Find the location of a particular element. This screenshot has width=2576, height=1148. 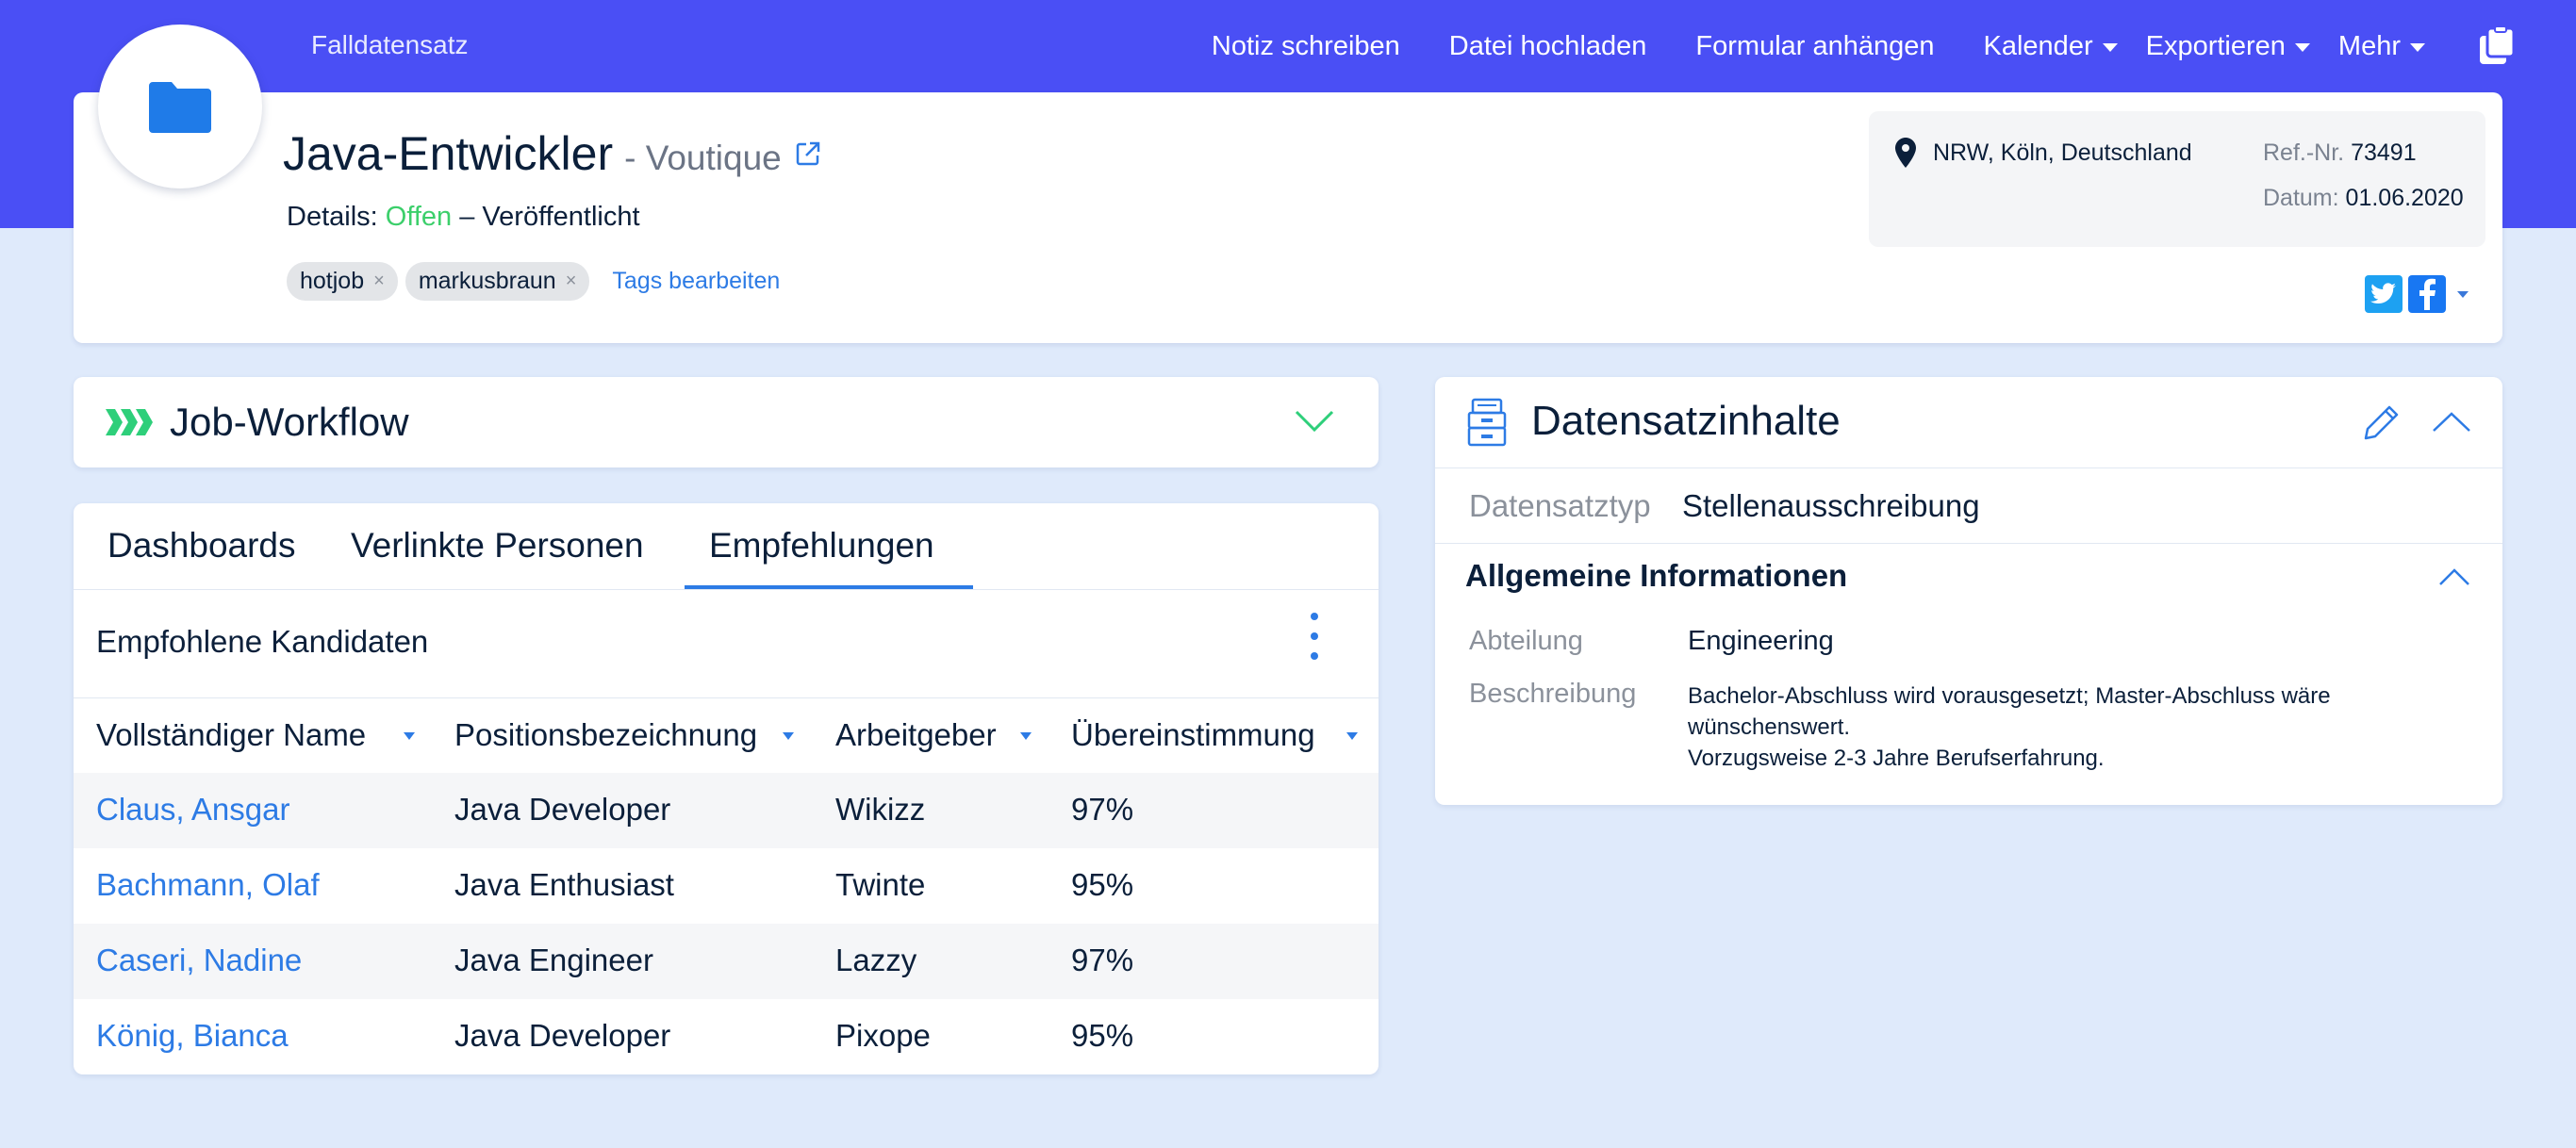

record-type-value: Stellenausschreibung is located at coordinates (1831, 505).